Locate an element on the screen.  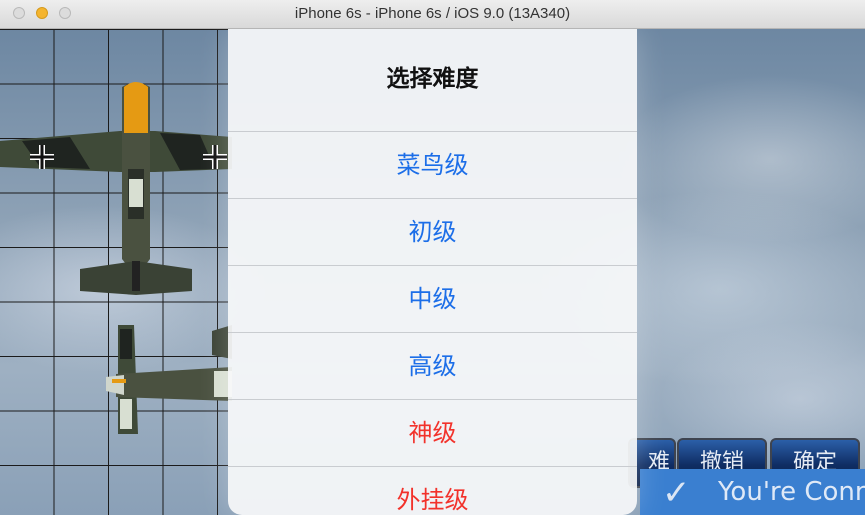
option-god: 神级 is located at coordinates (432, 433).